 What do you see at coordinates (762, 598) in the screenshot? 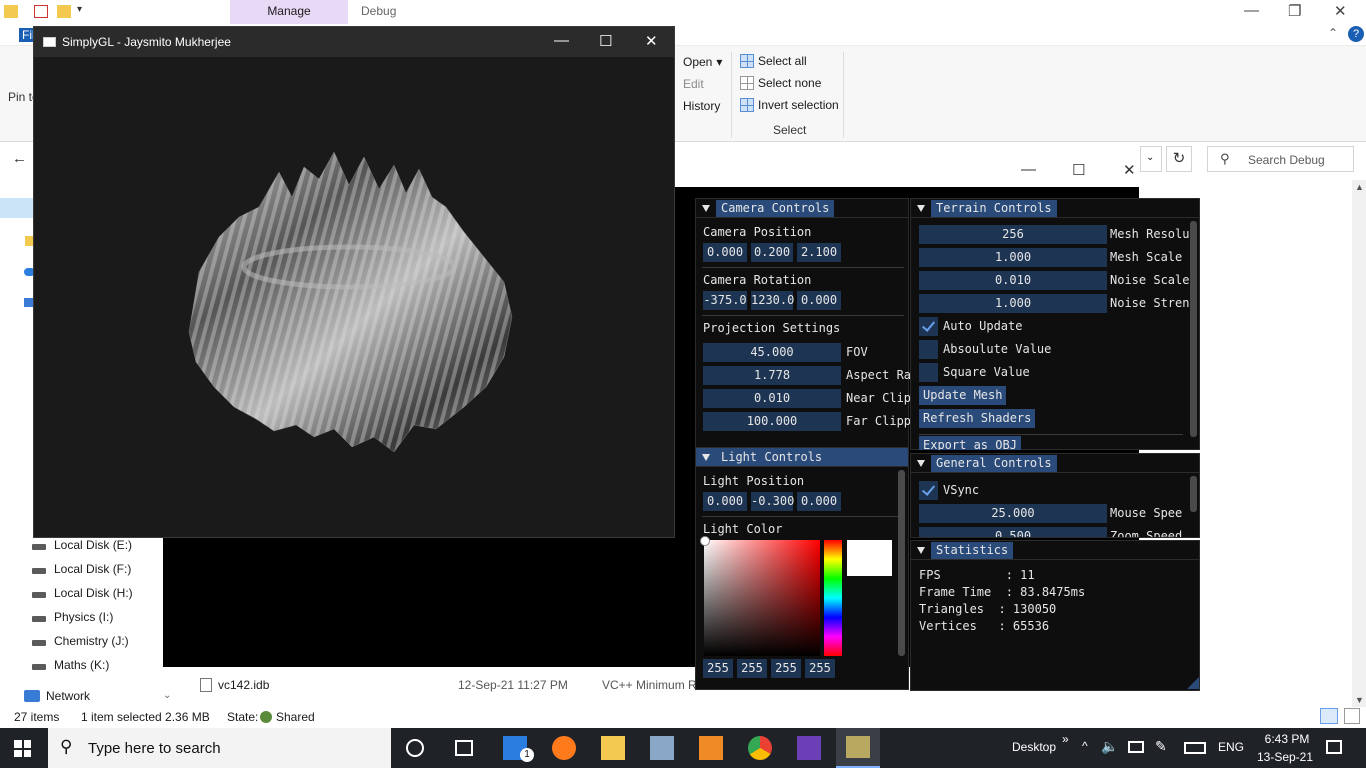
I see `color-sv-picker` at bounding box center [762, 598].